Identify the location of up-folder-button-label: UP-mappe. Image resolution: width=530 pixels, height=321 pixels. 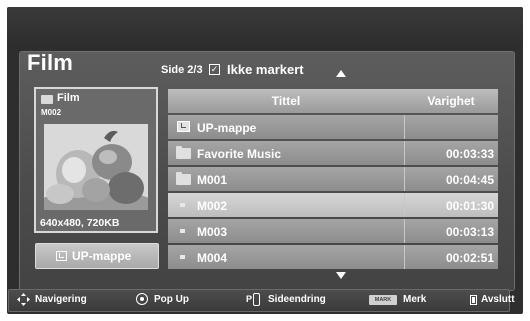
(102, 256).